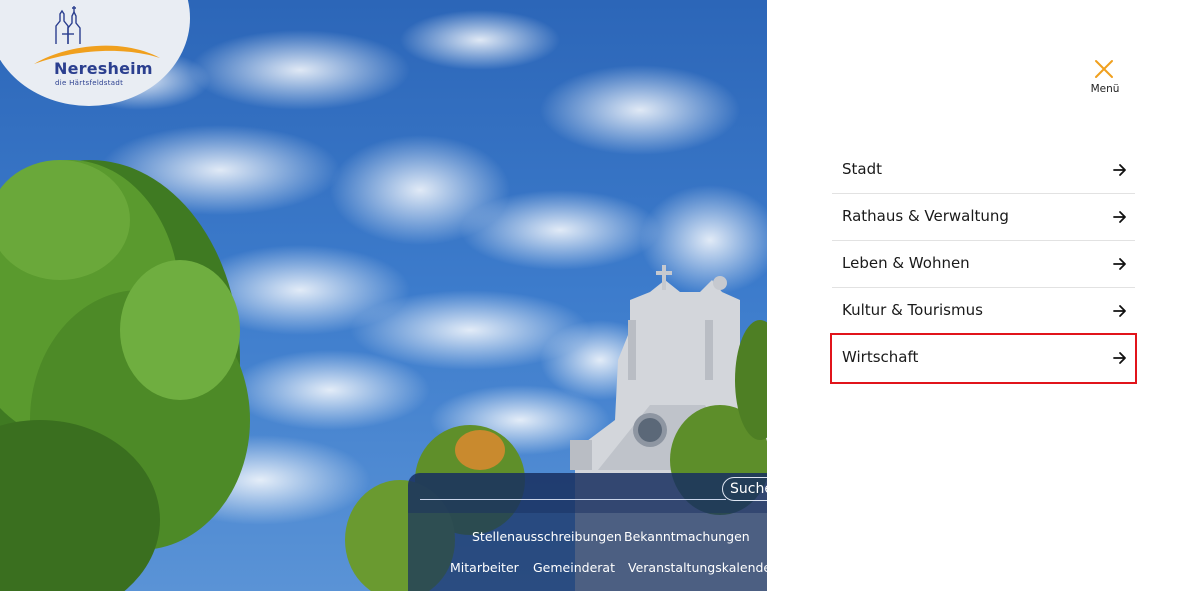 Image resolution: width=1200 pixels, height=591 pixels. What do you see at coordinates (697, 567) in the screenshot?
I see `quick-link-veranstaltungskalender: Veranstaltungskalender` at bounding box center [697, 567].